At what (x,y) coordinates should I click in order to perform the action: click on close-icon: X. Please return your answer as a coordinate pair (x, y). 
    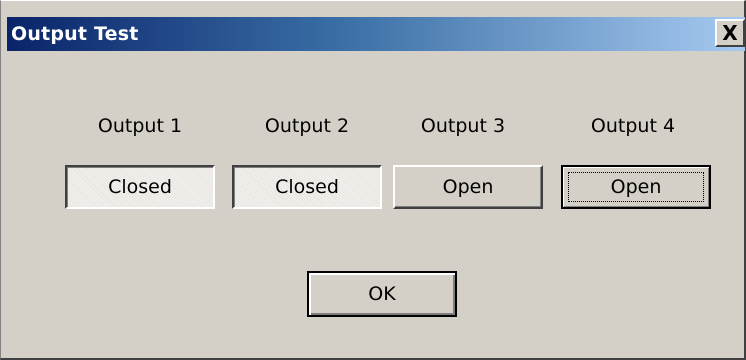
    Looking at the image, I should click on (730, 33).